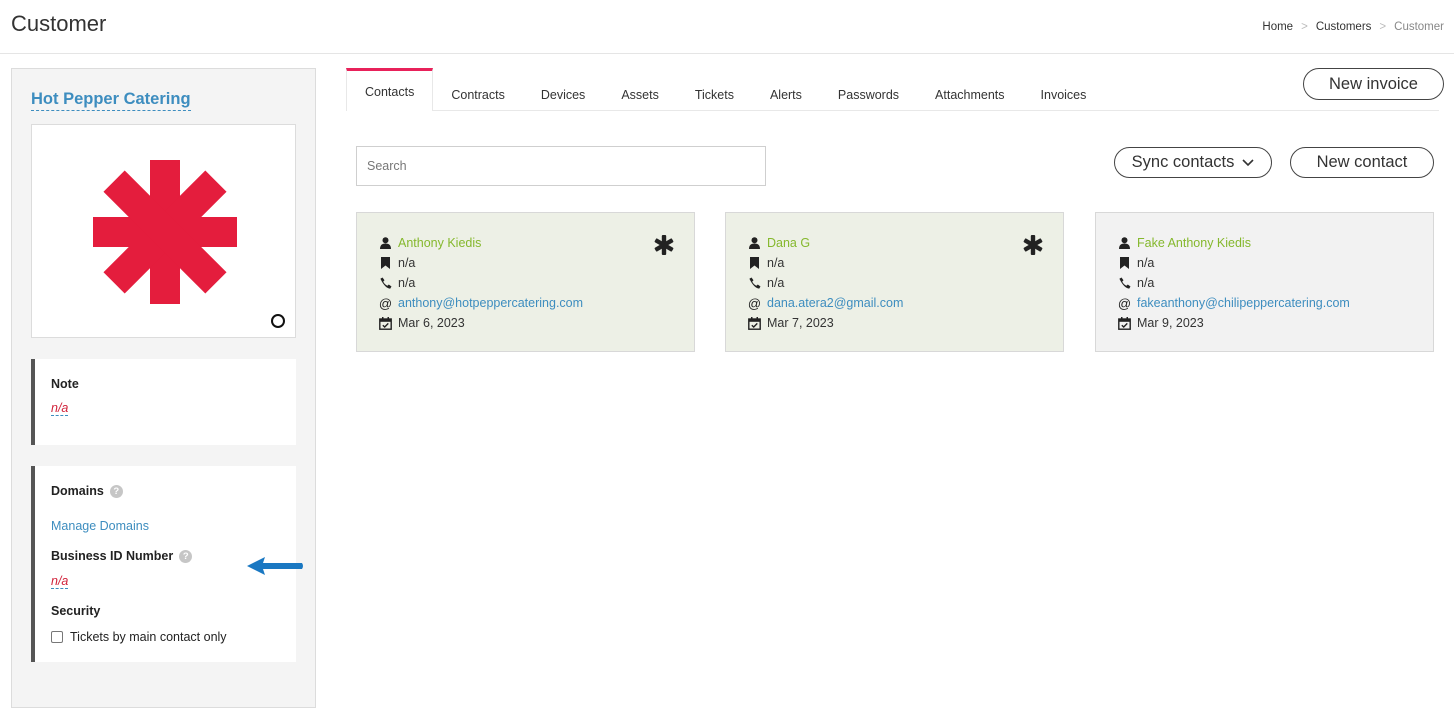 This screenshot has width=1454, height=708. I want to click on customer-name: Hot Pepper Catering, so click(111, 100).